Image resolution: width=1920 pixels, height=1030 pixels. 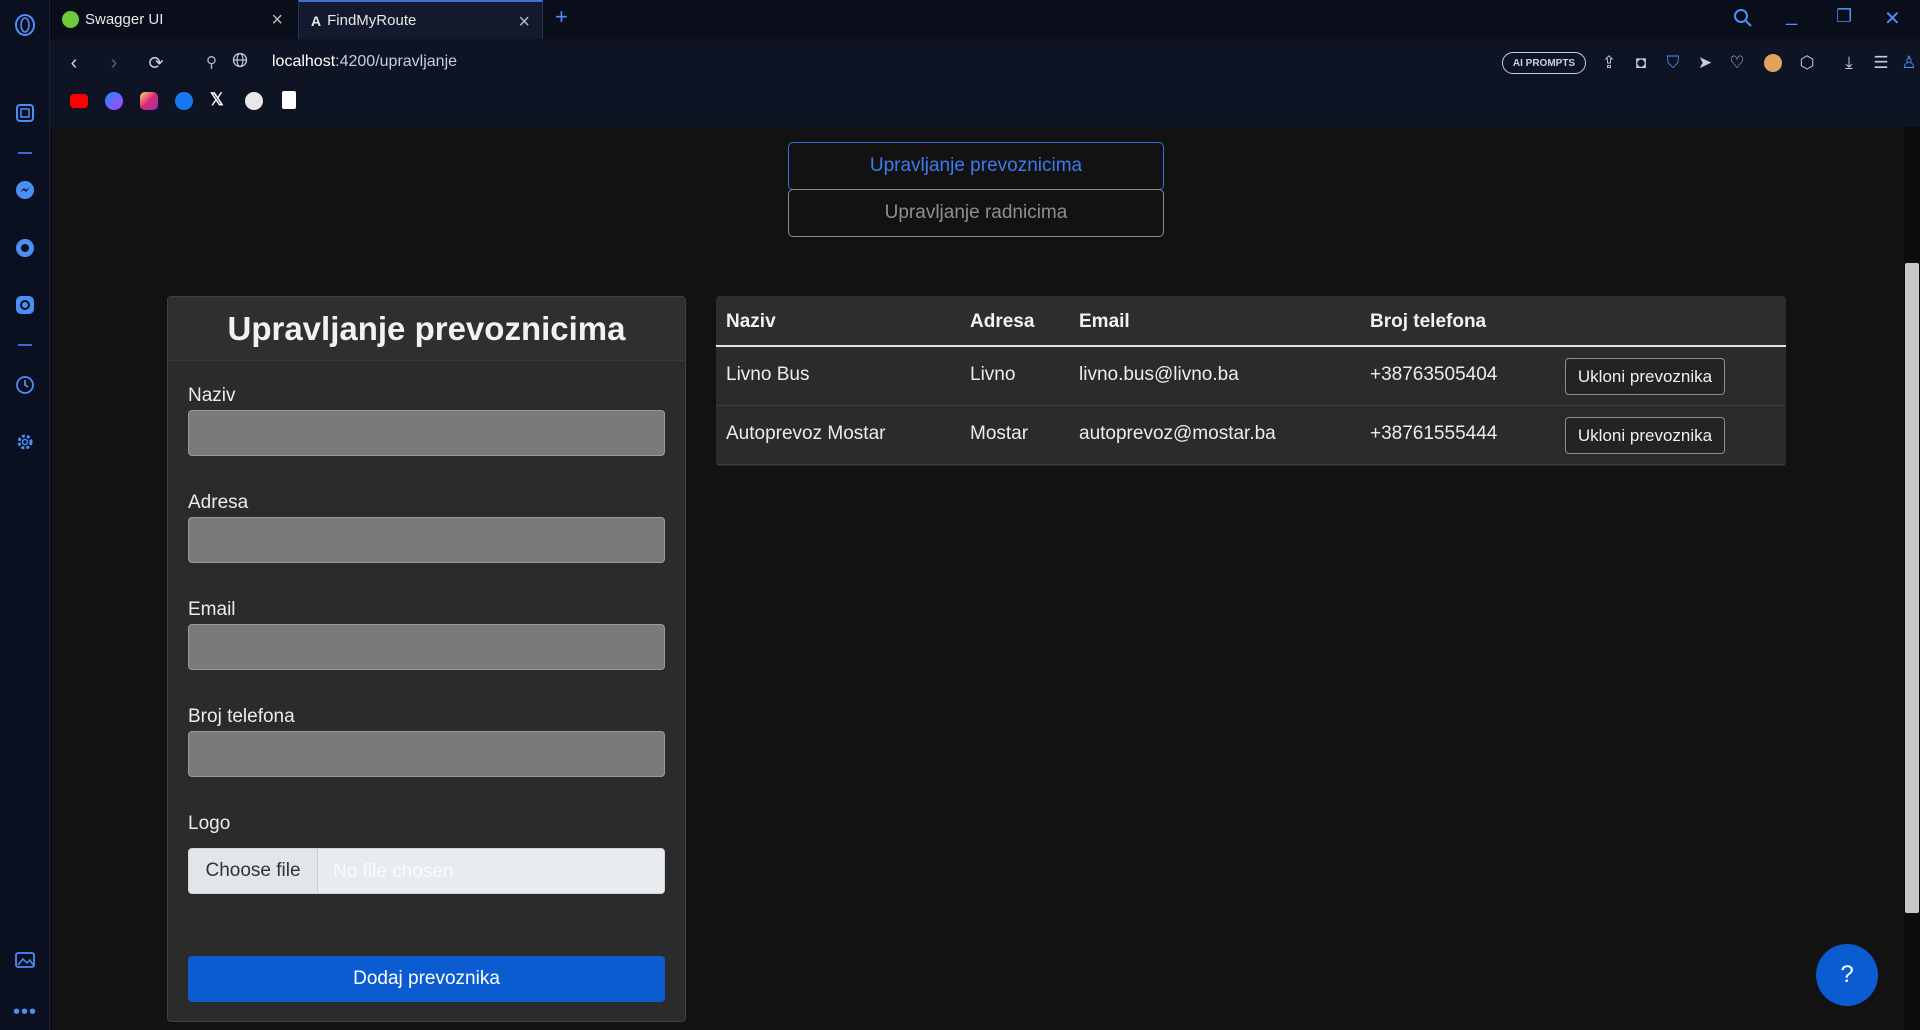 I want to click on tab-title: Swagger UI, so click(x=124, y=19).